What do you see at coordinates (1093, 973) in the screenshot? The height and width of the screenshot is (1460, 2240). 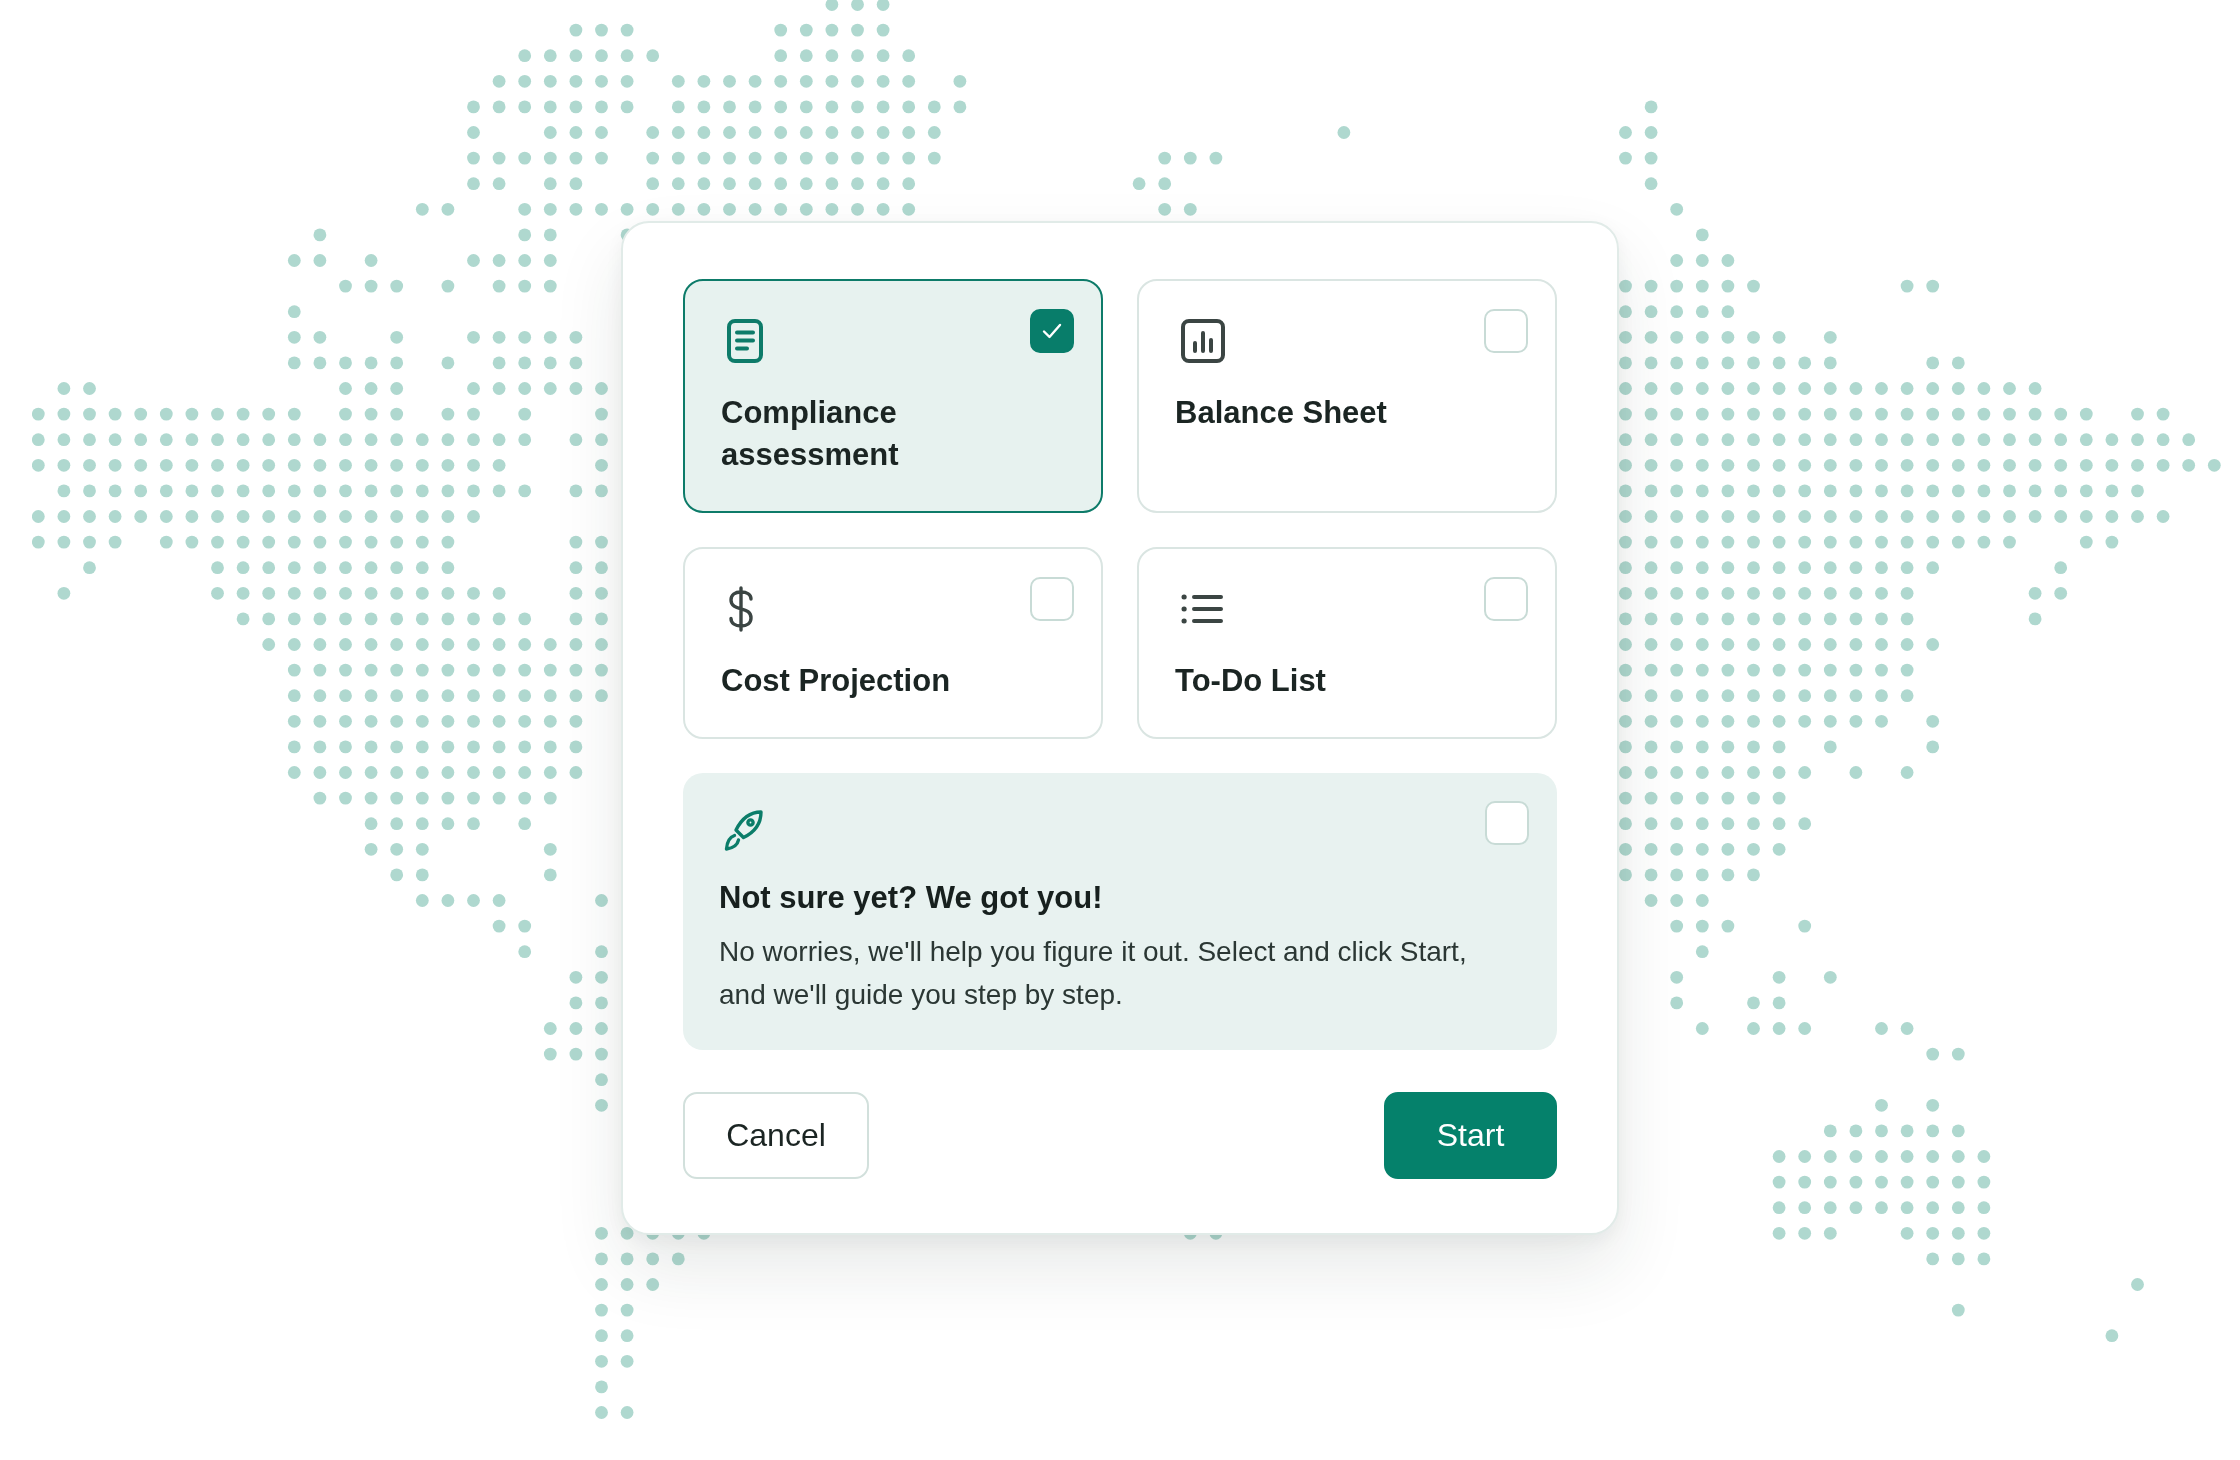 I see `option-description: No worries, we'll help you figure it out. Select and click Start, and we'll guide you step by step.` at bounding box center [1093, 973].